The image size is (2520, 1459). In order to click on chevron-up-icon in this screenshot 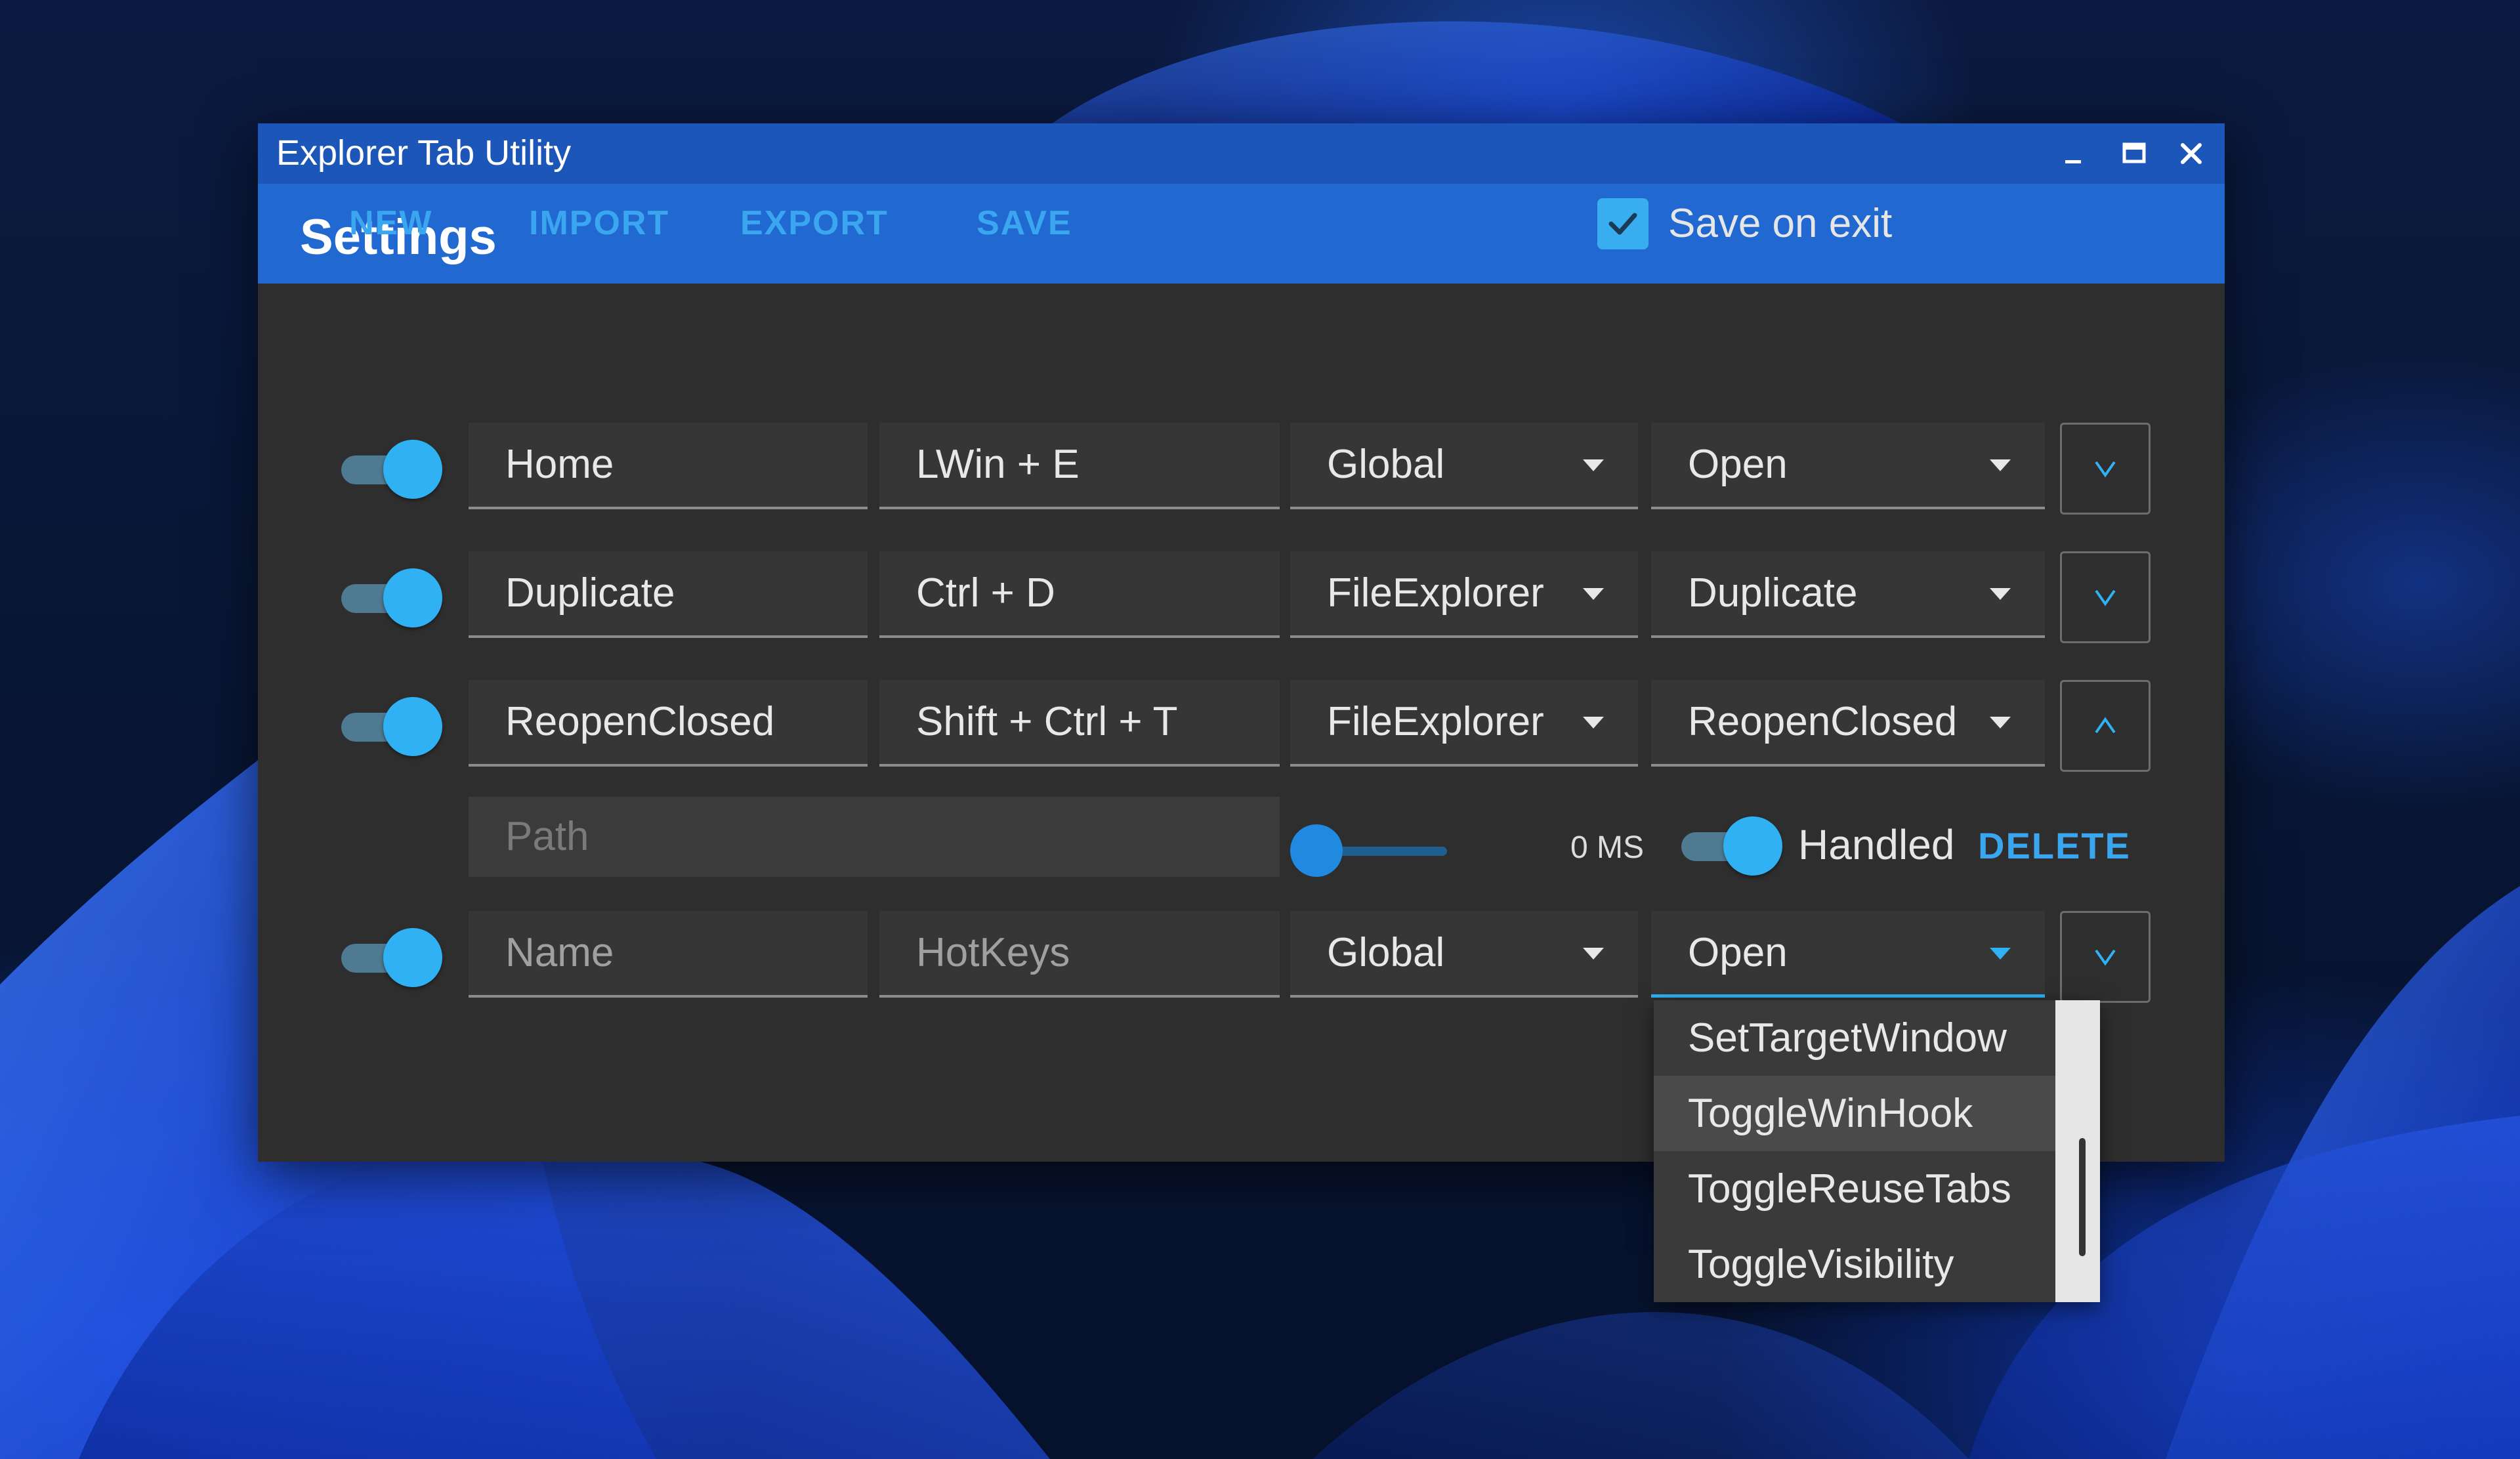, I will do `click(2105, 725)`.